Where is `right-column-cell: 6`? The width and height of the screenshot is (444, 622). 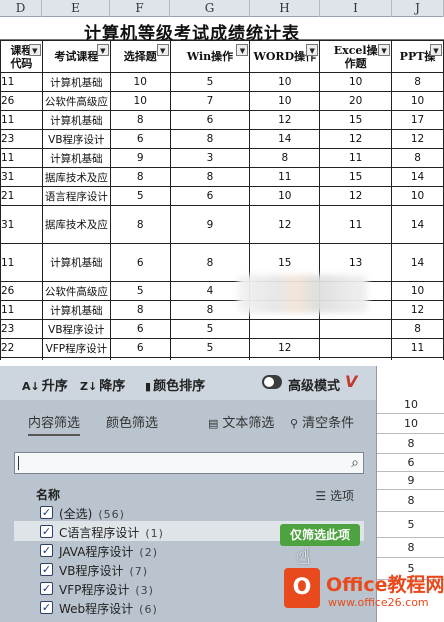 right-column-cell: 6 is located at coordinates (410, 463).